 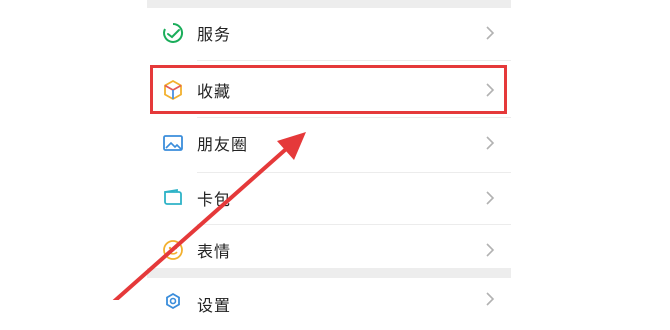 What do you see at coordinates (173, 198) in the screenshot?
I see `wallet-card-icon` at bounding box center [173, 198].